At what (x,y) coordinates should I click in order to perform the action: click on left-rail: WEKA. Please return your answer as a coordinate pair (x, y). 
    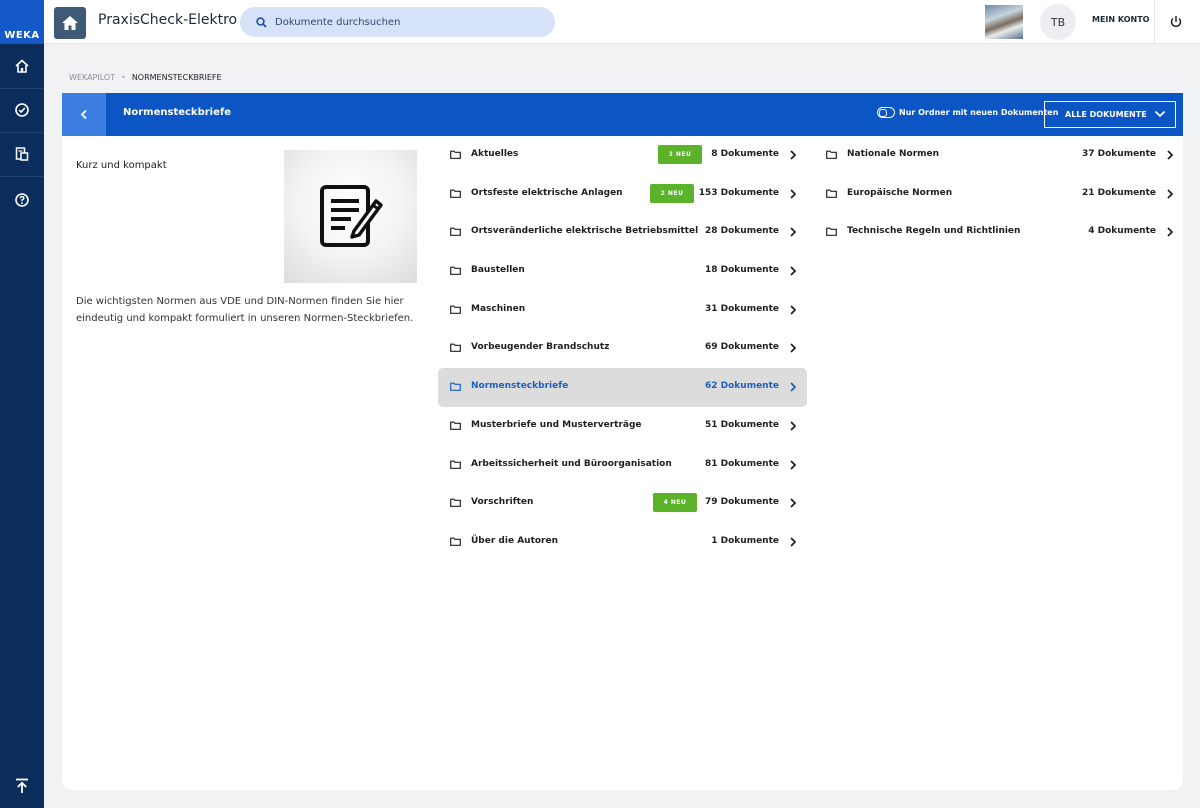
    Looking at the image, I should click on (22, 404).